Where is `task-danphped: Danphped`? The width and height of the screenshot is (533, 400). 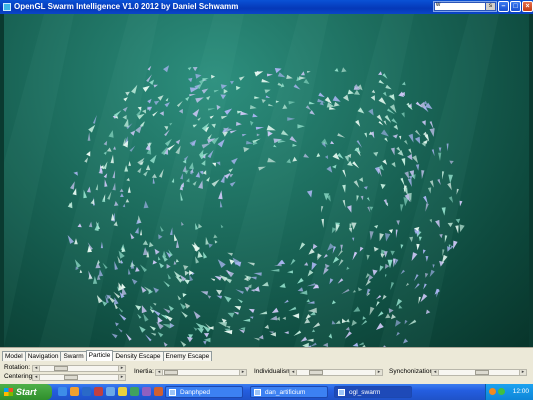 task-danphped: Danphped is located at coordinates (204, 392).